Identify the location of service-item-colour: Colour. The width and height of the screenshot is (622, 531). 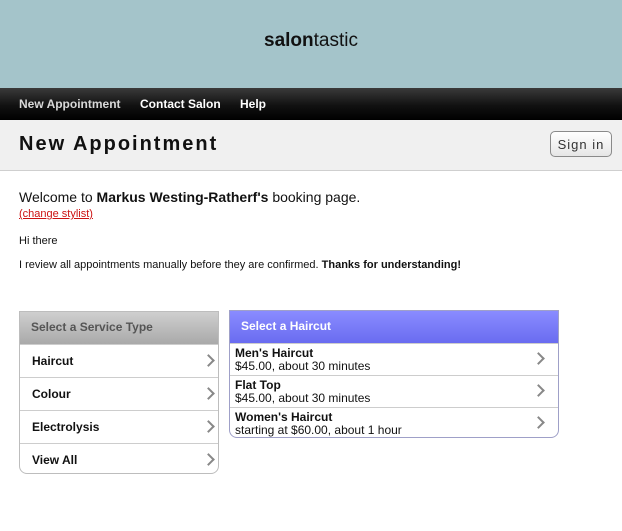
(119, 393).